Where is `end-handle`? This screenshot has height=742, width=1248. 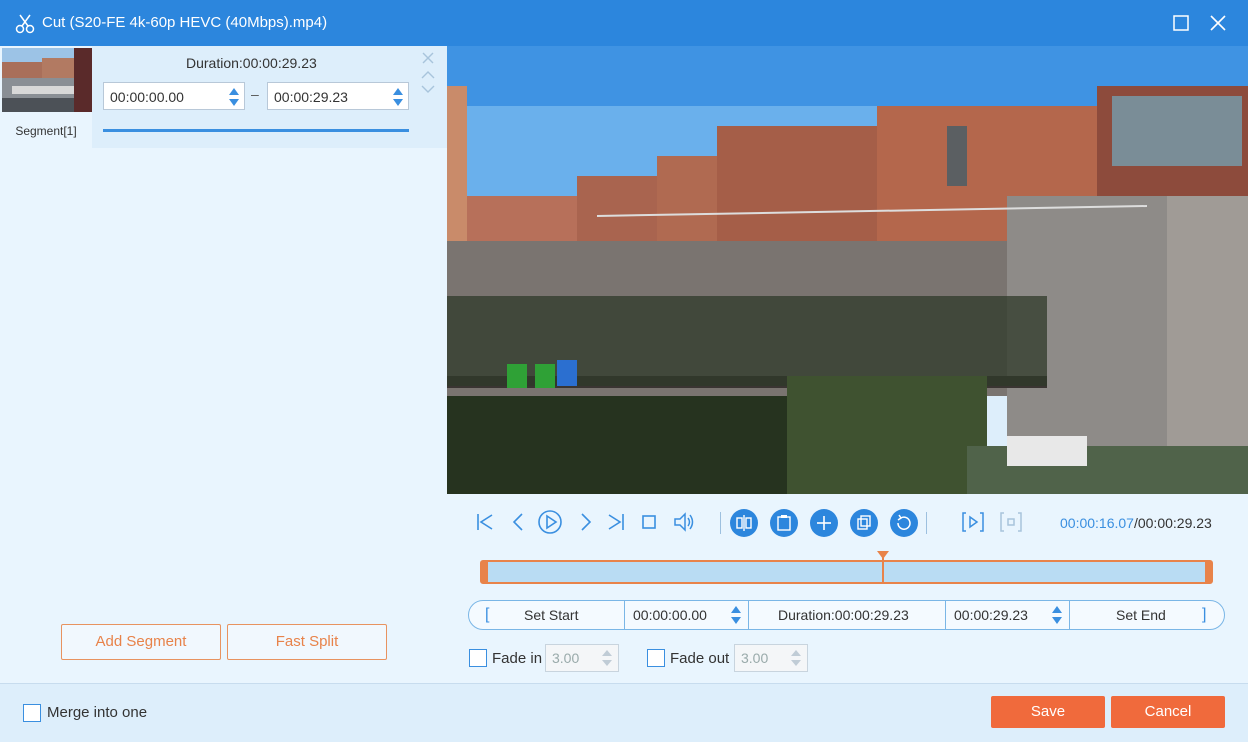 end-handle is located at coordinates (1208, 572).